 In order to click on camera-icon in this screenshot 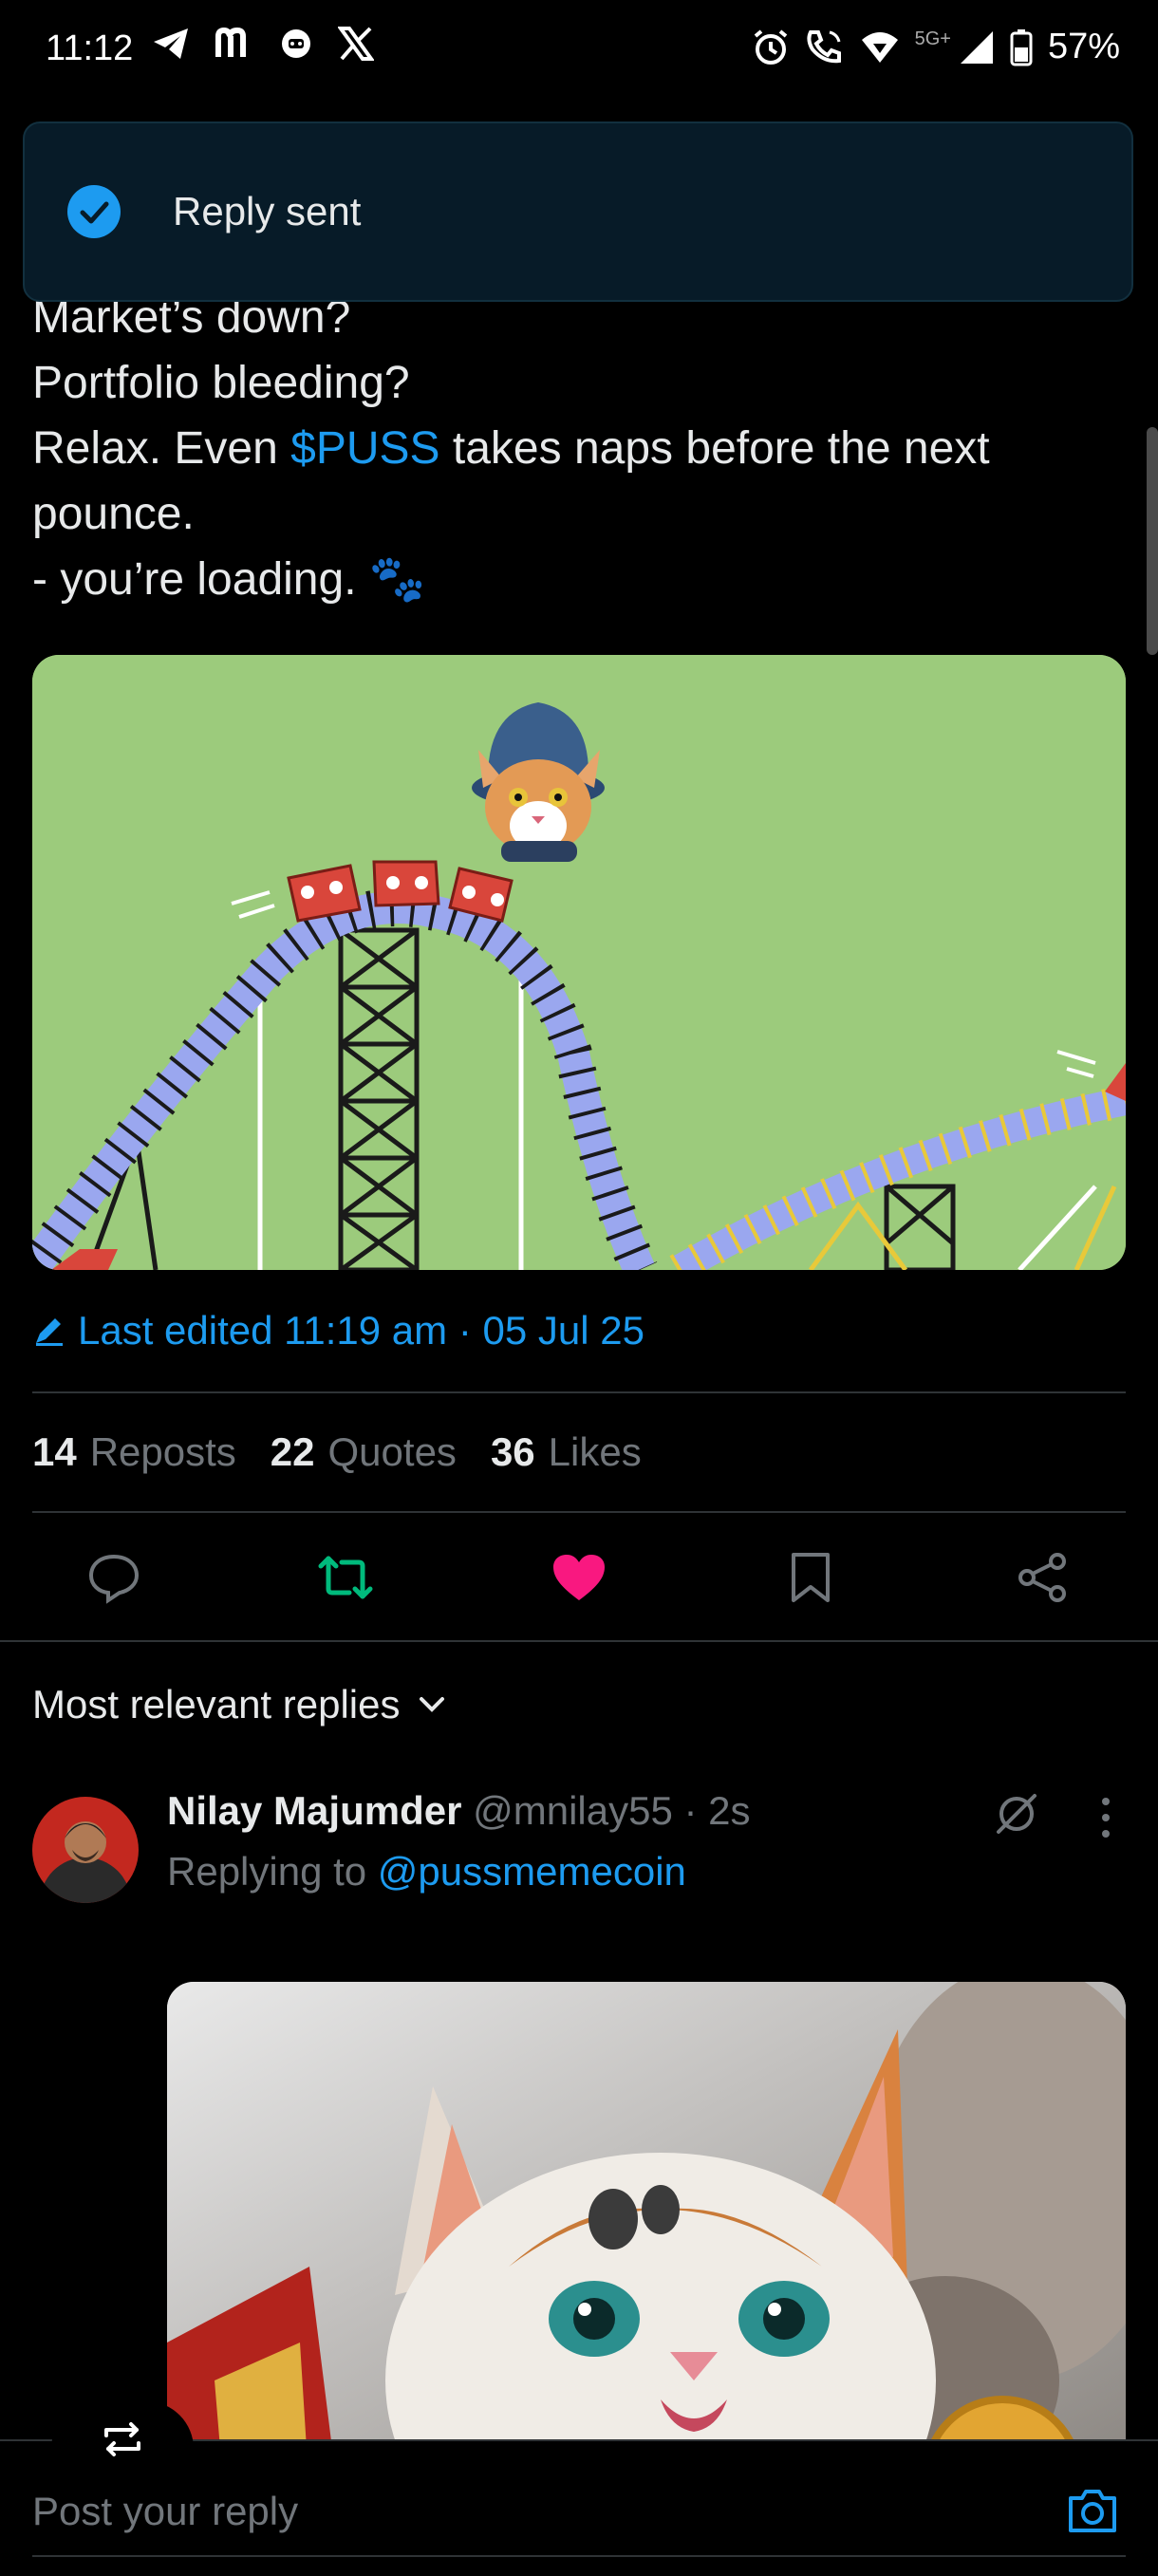, I will do `click(1092, 2510)`.